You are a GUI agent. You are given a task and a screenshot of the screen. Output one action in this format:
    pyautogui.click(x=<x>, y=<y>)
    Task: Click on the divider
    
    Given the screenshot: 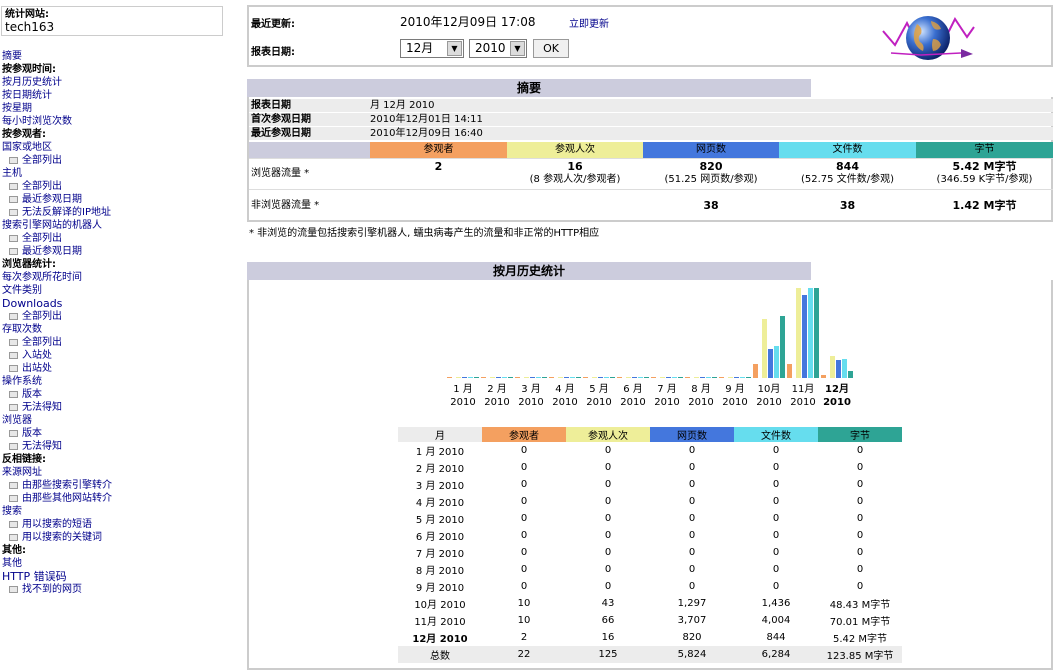 What is the action you would take?
    pyautogui.click(x=651, y=158)
    